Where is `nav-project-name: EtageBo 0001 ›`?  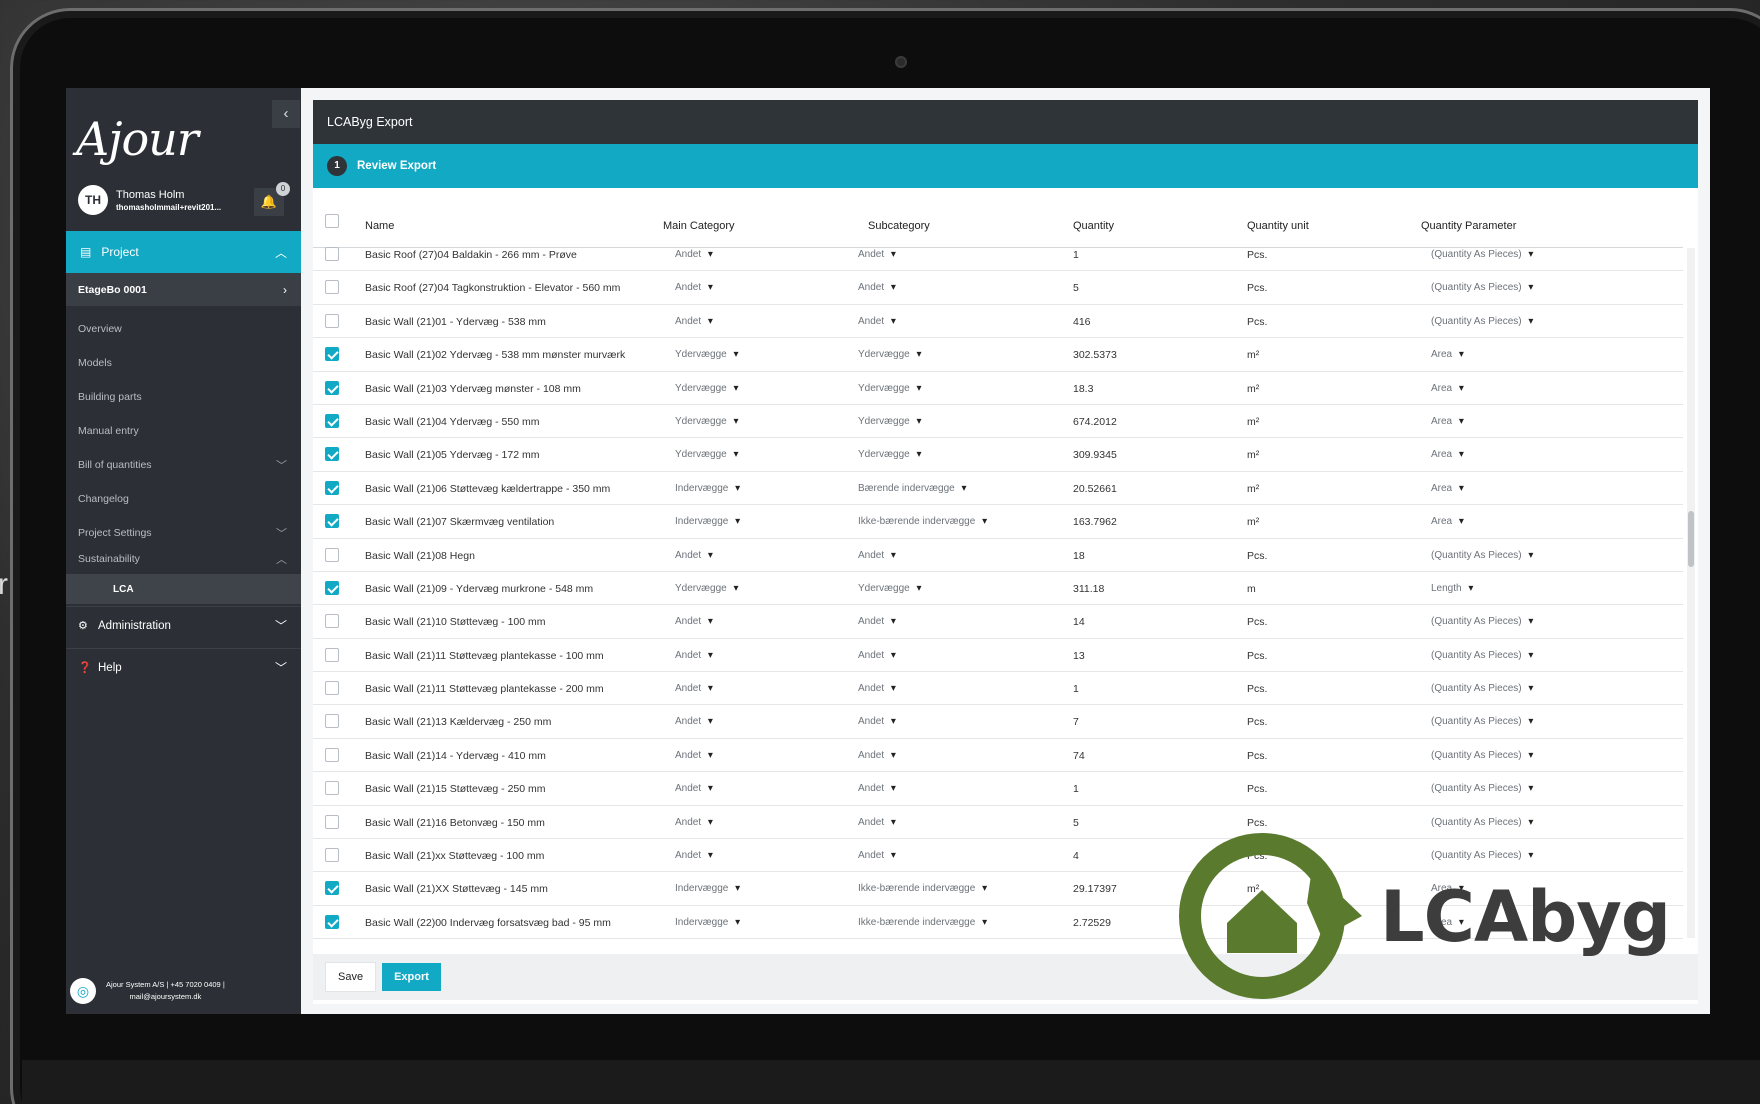 nav-project-name: EtageBo 0001 › is located at coordinates (183, 289).